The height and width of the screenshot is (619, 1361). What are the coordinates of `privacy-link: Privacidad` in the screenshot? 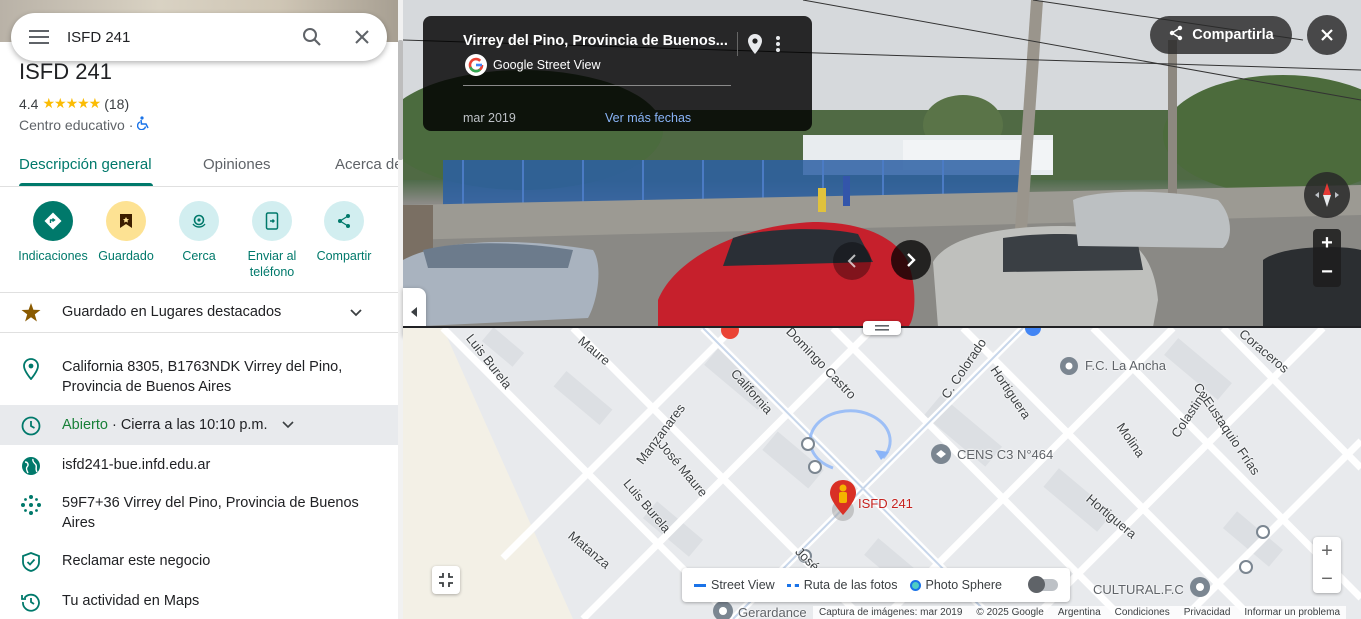 It's located at (1207, 612).